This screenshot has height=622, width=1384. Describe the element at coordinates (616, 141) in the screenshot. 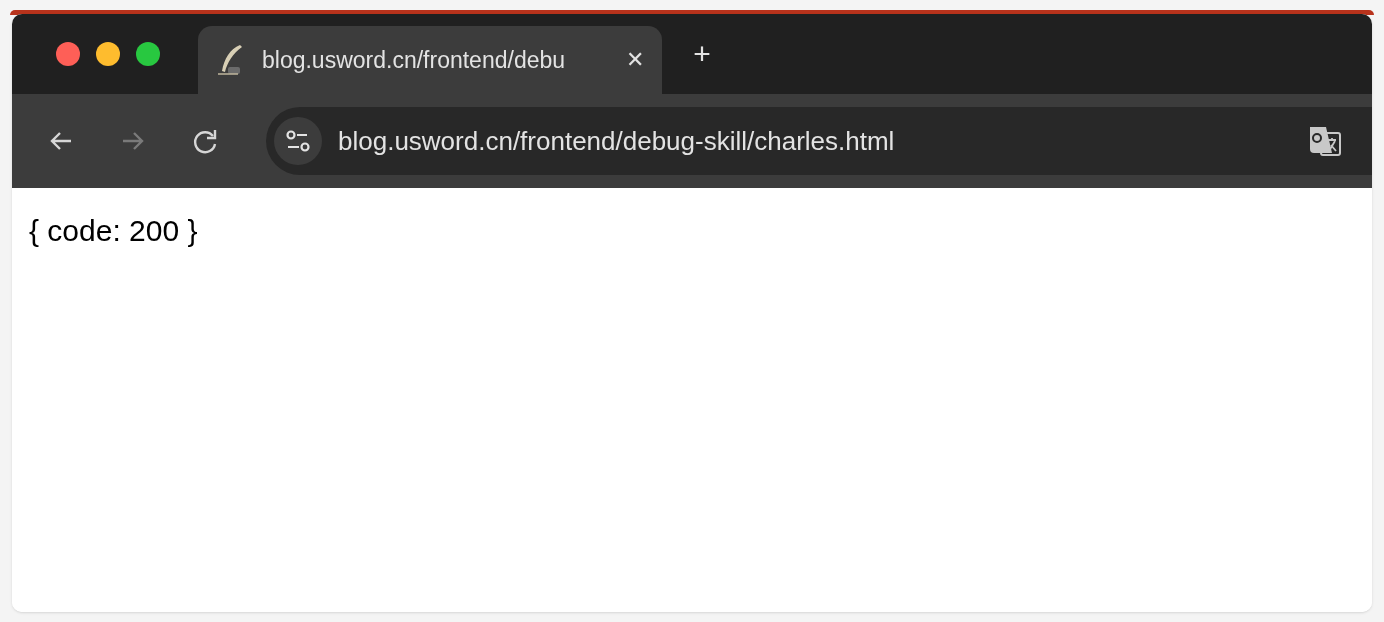

I see `url-text: blog.usword.cn/frontend/debug-skill/charles.html` at that location.